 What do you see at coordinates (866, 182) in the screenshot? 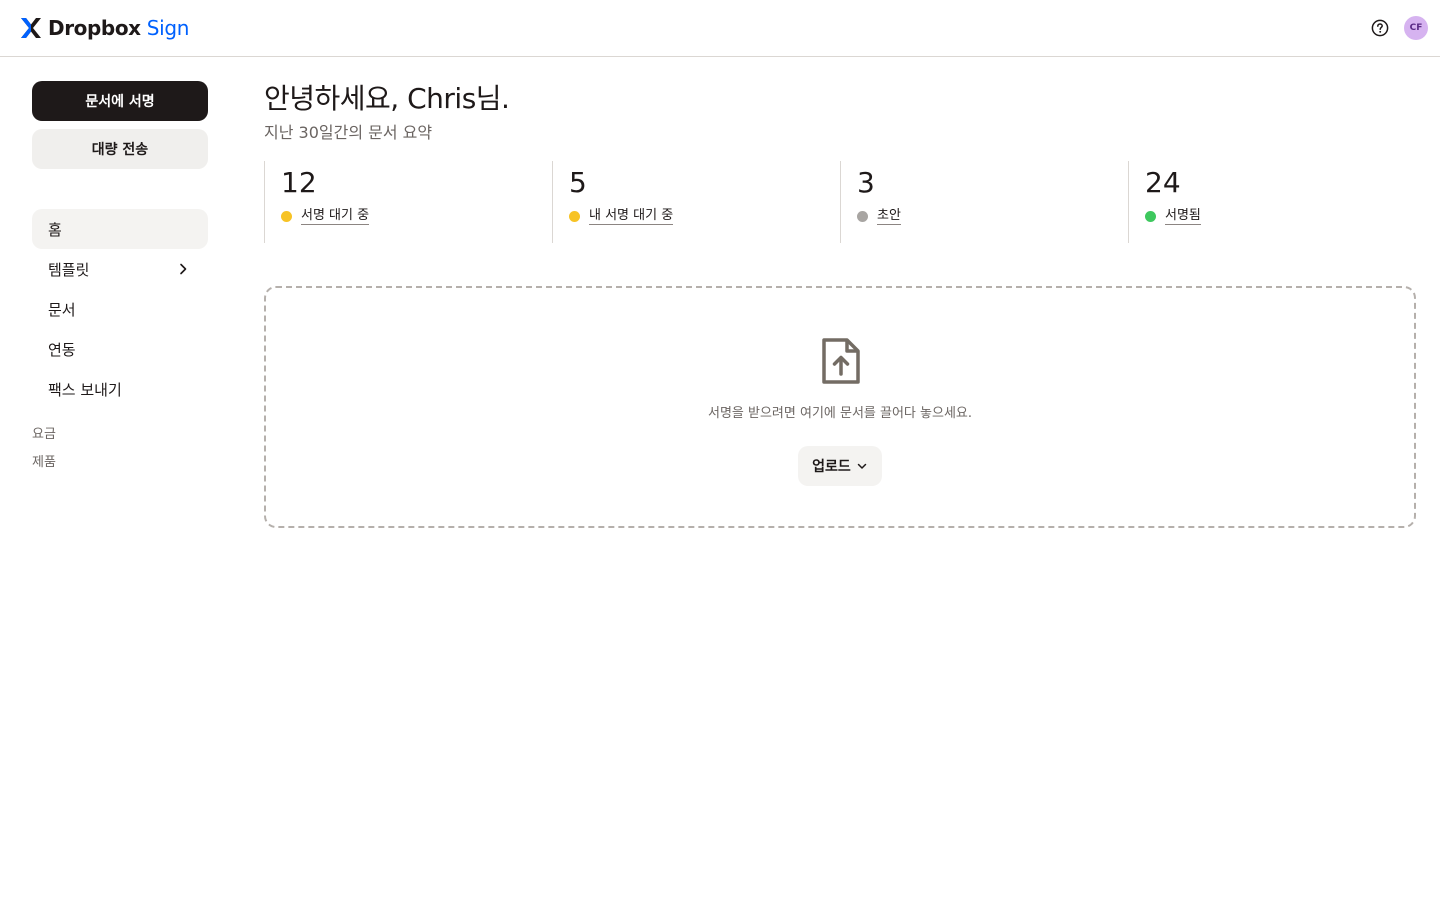
I see `stat-count: 3` at bounding box center [866, 182].